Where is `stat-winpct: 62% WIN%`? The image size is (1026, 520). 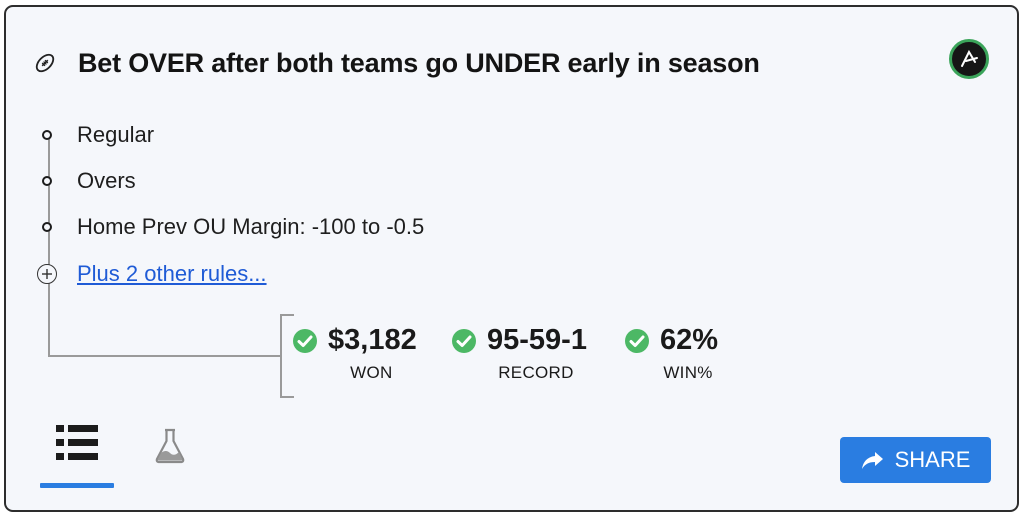 stat-winpct: 62% WIN% is located at coordinates (671, 359).